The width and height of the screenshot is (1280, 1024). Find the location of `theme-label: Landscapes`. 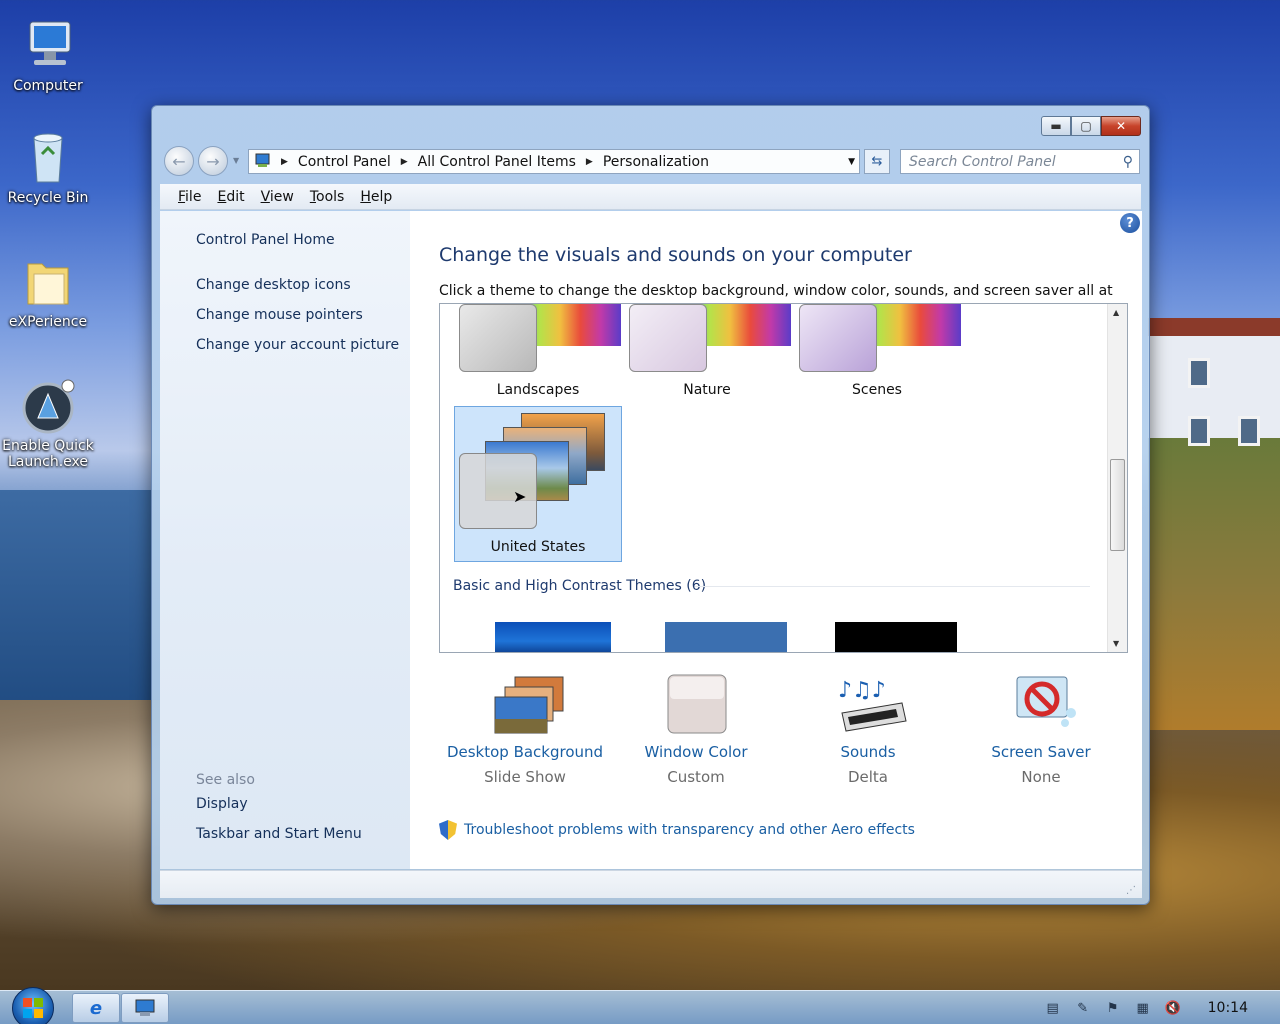

theme-label: Landscapes is located at coordinates (538, 390).